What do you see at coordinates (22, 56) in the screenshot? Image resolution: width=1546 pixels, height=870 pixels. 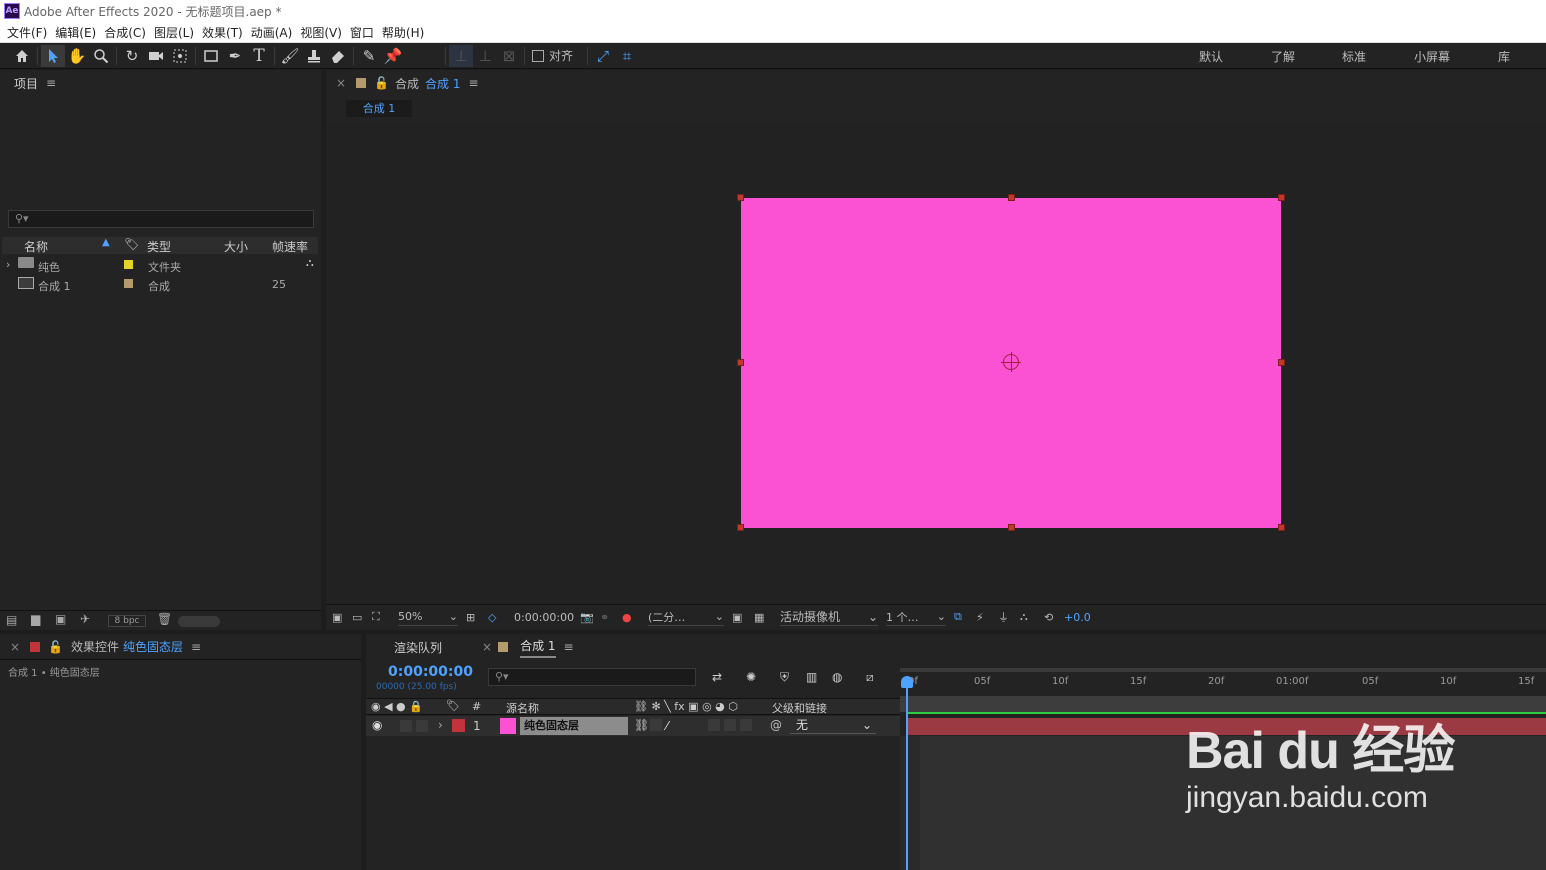 I see `home-icon` at bounding box center [22, 56].